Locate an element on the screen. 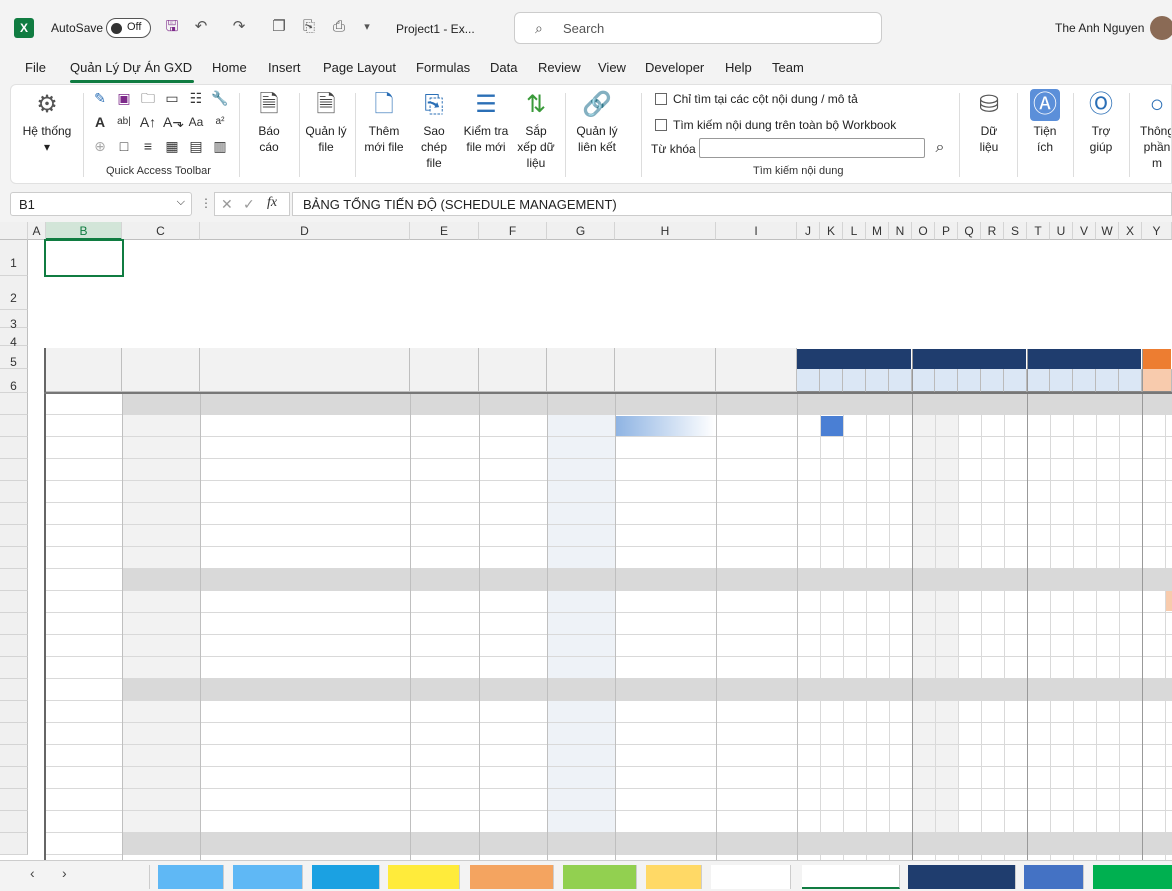 The width and height of the screenshot is (1172, 891). column-header-l: L is located at coordinates (854, 231).